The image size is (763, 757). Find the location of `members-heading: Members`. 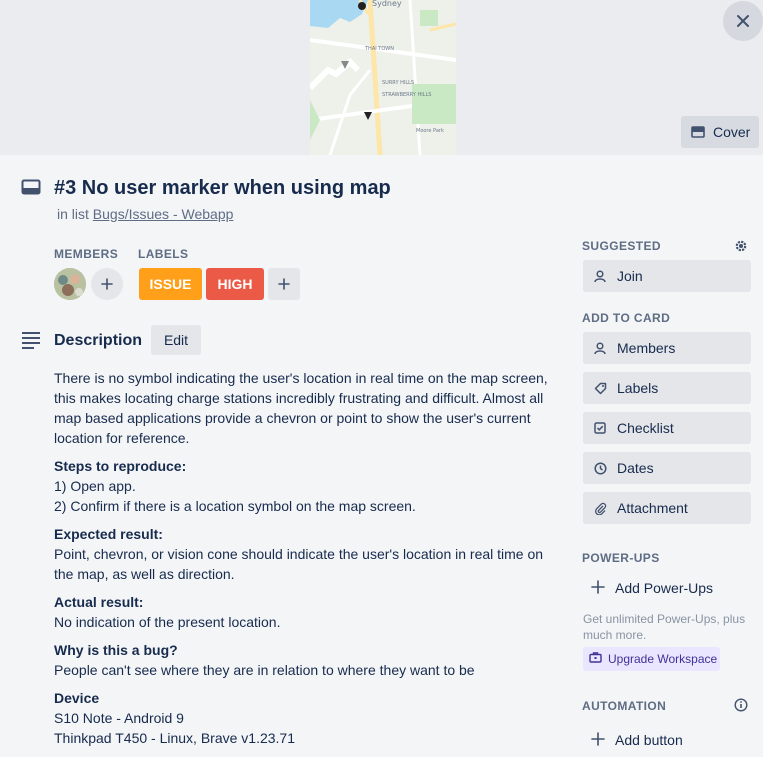

members-heading: Members is located at coordinates (86, 254).